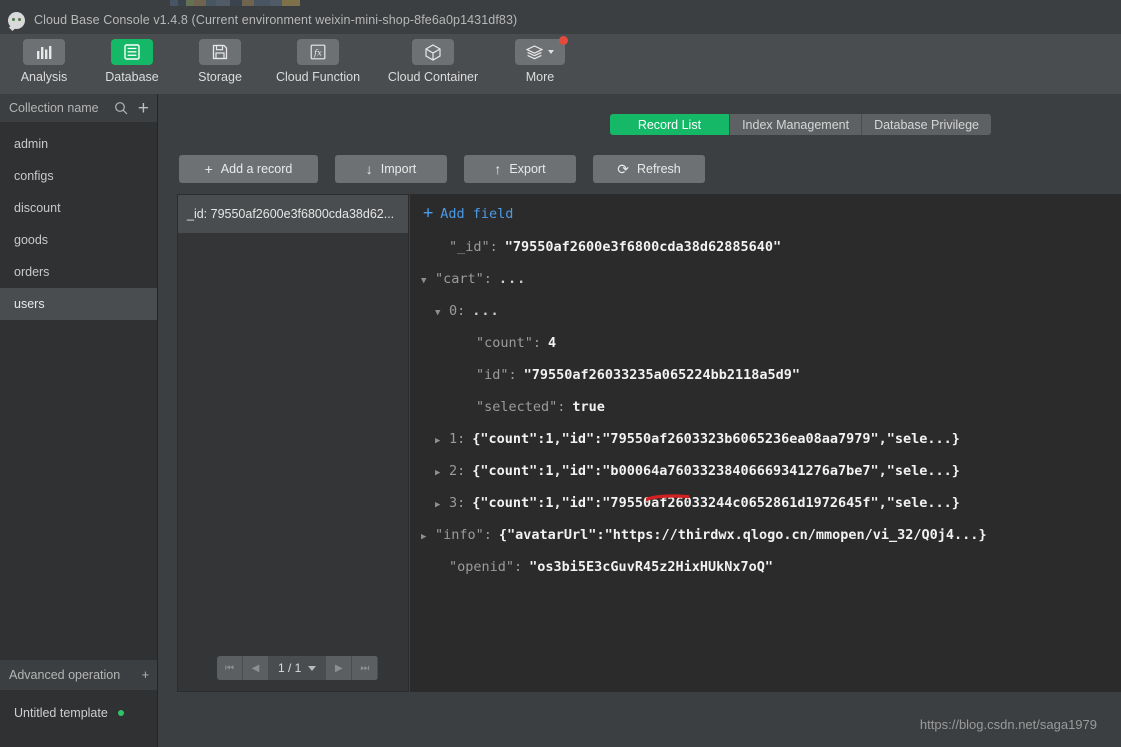 Image resolution: width=1121 pixels, height=747 pixels. I want to click on toolbar-item-cloud-function: fx Cloud Function, so click(318, 61).